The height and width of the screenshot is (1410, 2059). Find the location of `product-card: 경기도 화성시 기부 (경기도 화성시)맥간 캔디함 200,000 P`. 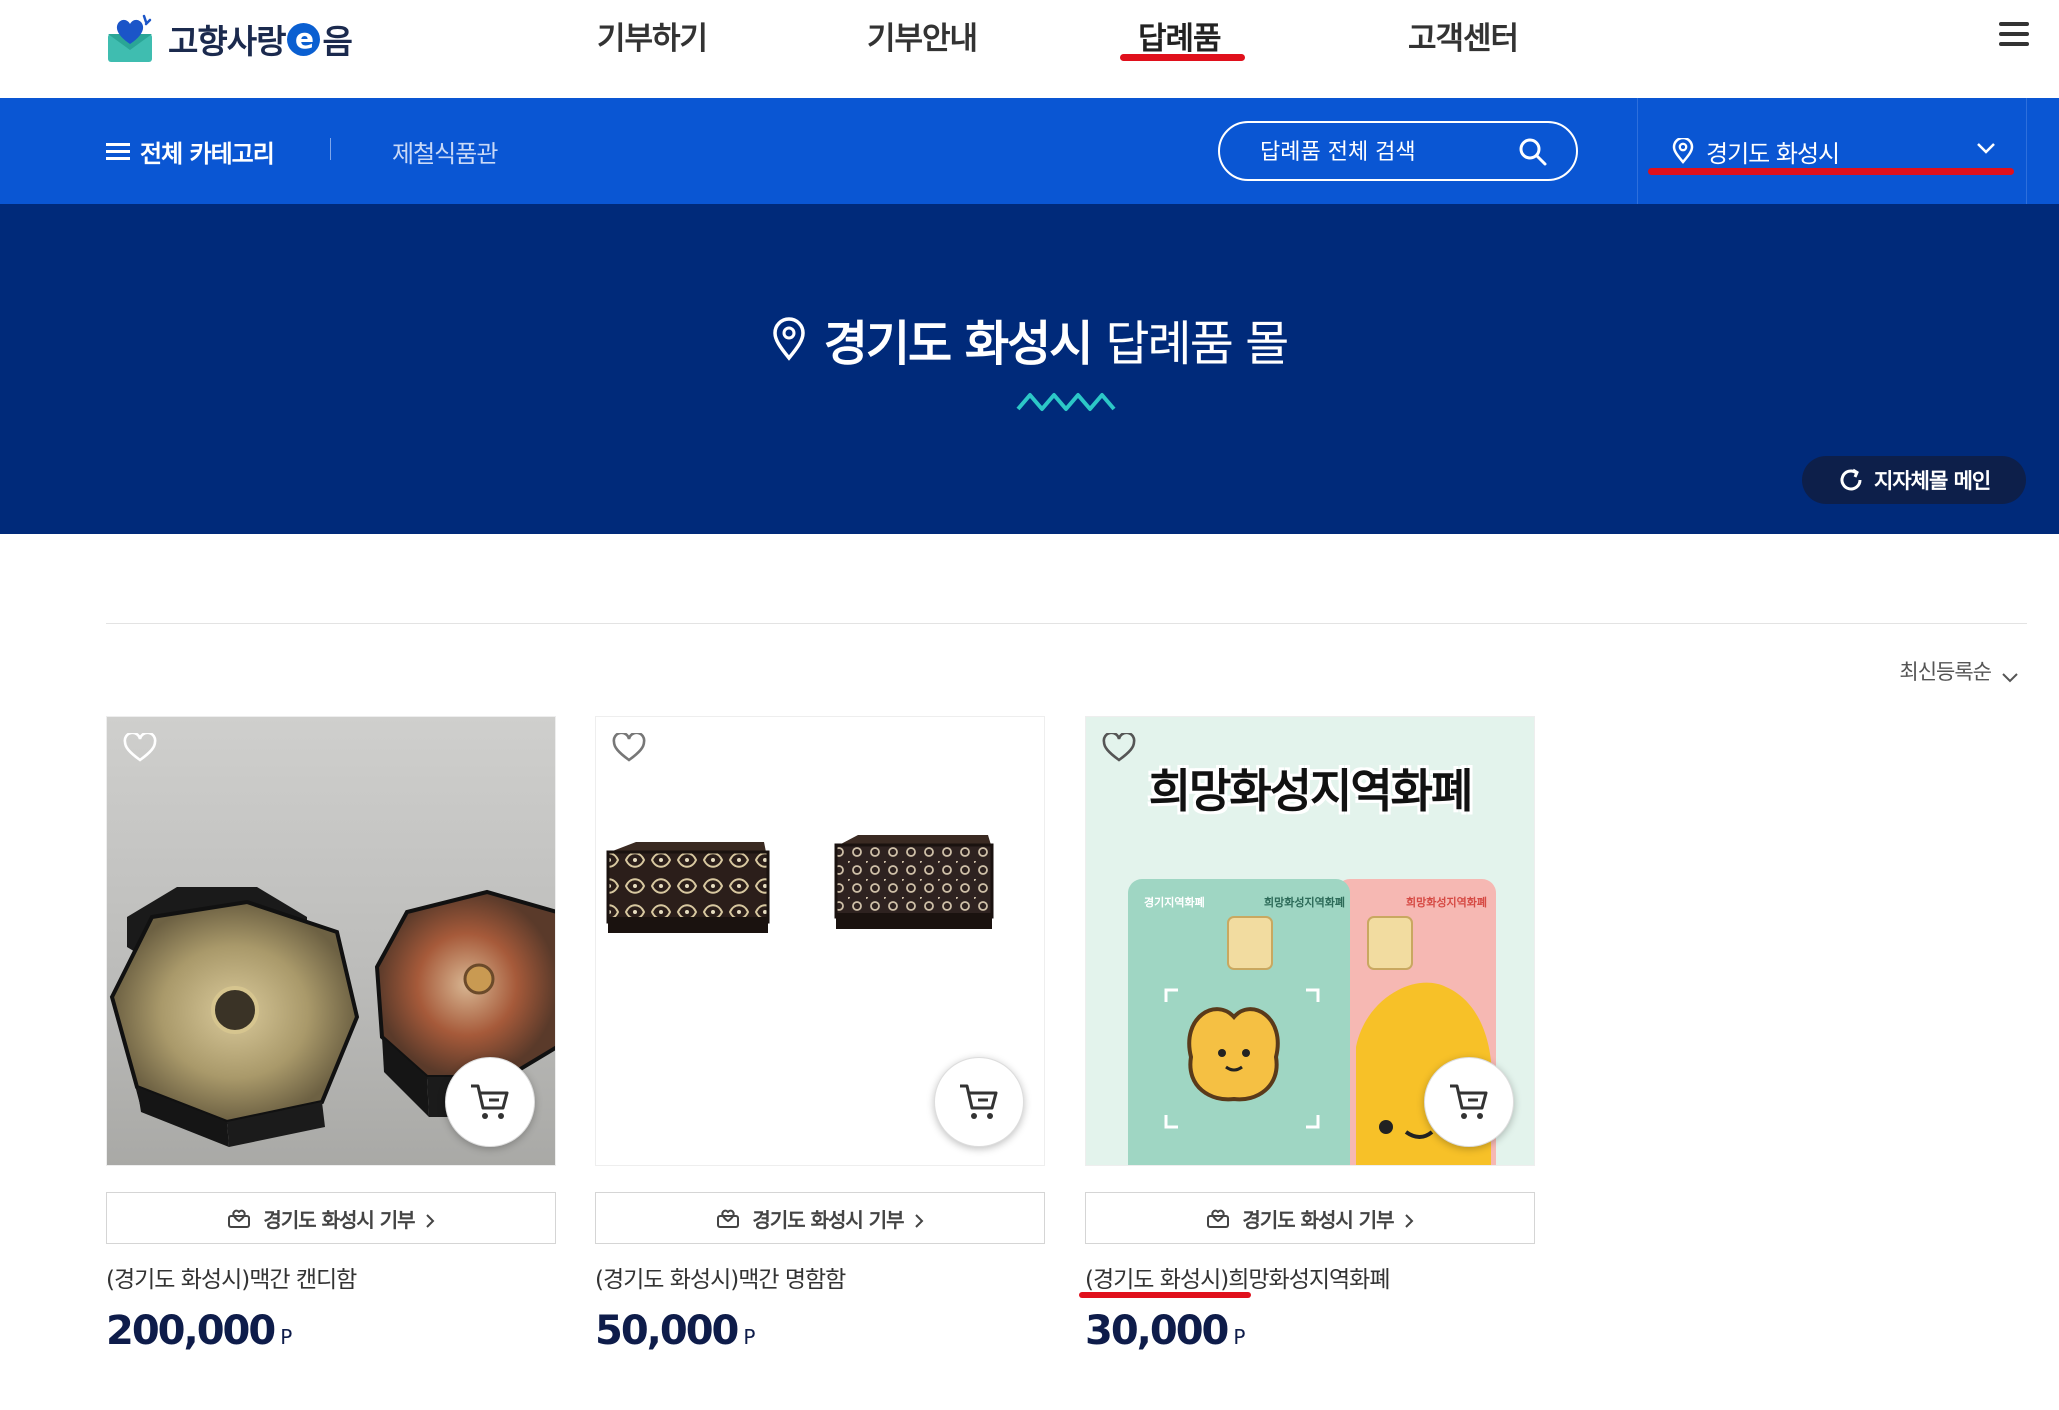

product-card: 경기도 화성시 기부 (경기도 화성시)맥간 캔디함 200,000 P is located at coordinates (331, 1035).